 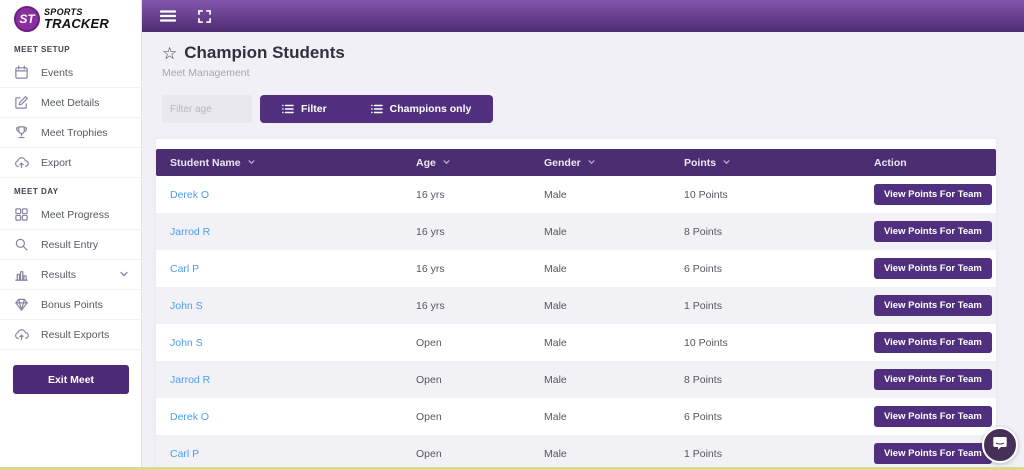 I want to click on brand-logo: ST SPORTS TRACKER, so click(x=70, y=18).